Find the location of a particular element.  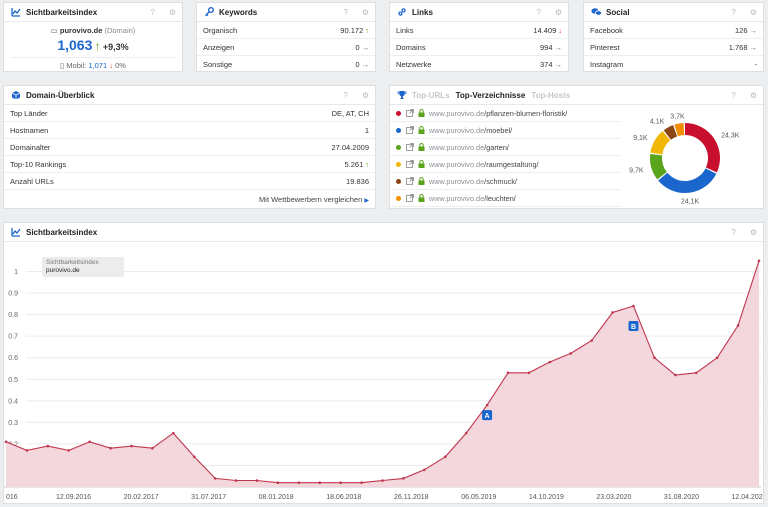

keyword-row-other: Sonstige 0 → is located at coordinates (286, 64).